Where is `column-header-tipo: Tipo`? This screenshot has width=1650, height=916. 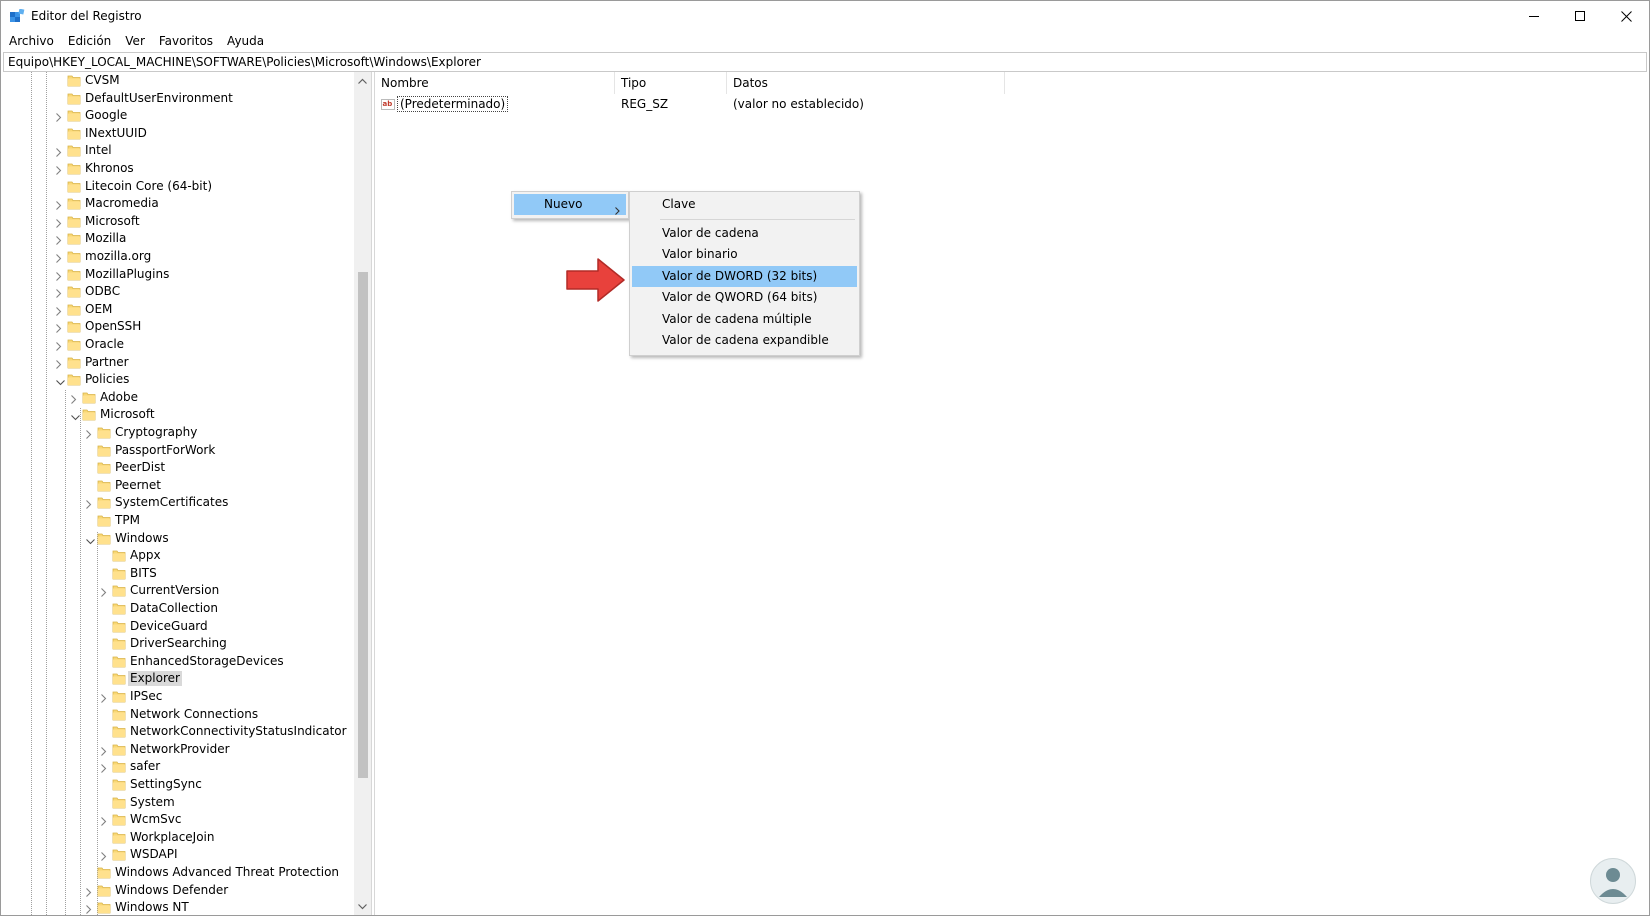 column-header-tipo: Tipo is located at coordinates (671, 83).